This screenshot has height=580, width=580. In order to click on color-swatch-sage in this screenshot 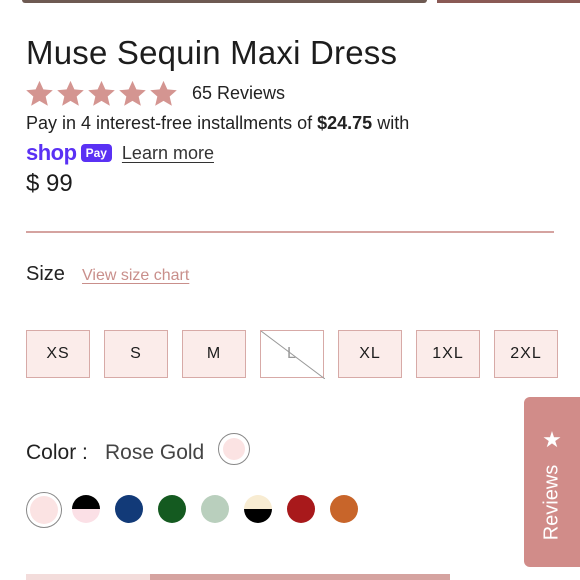, I will do `click(216, 510)`.